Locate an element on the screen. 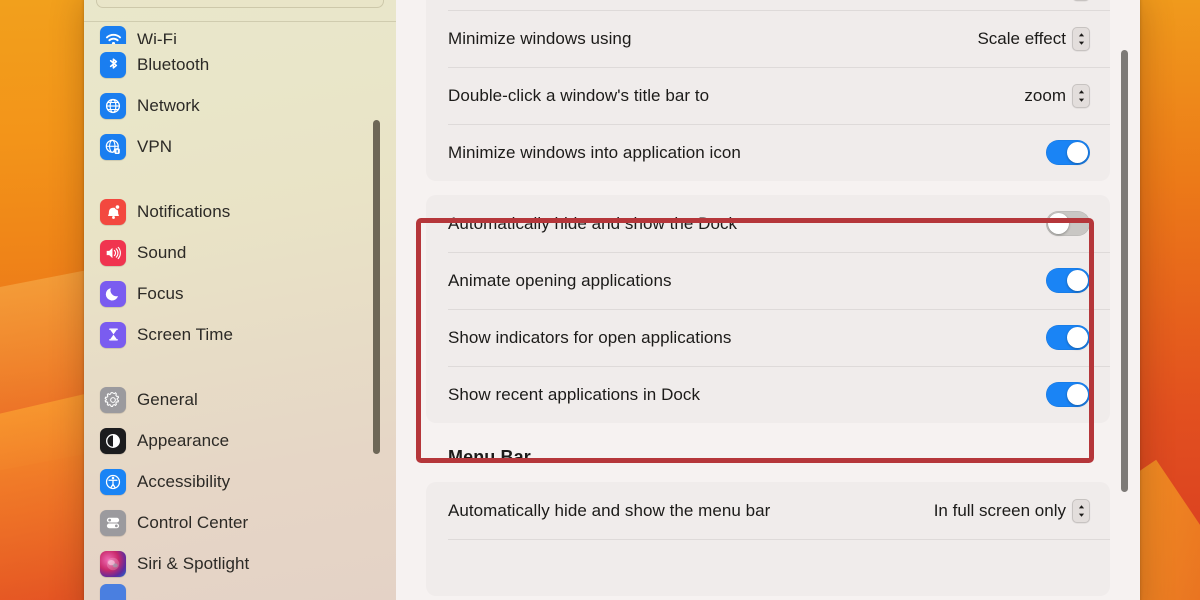  sidebar-search-wrap: Search is located at coordinates (240, 6).